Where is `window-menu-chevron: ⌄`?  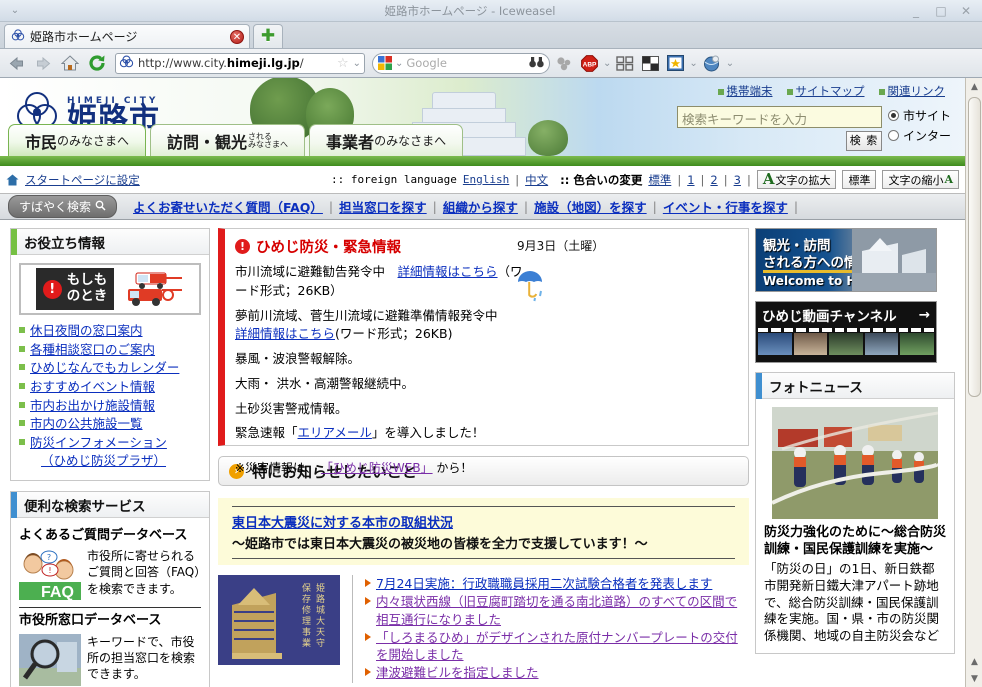
window-menu-chevron: ⌄ is located at coordinates (15, 10).